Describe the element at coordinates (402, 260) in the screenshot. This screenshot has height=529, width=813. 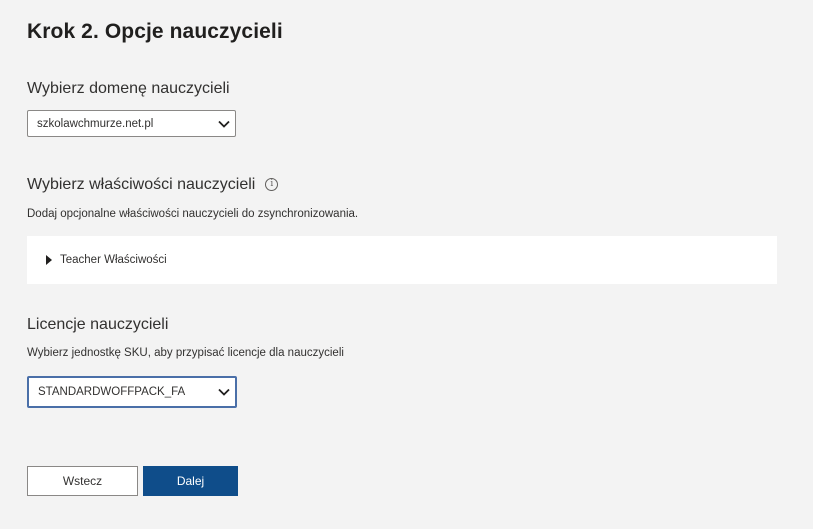
I see `teacher-properties-expander: Teacher Właściwości` at that location.